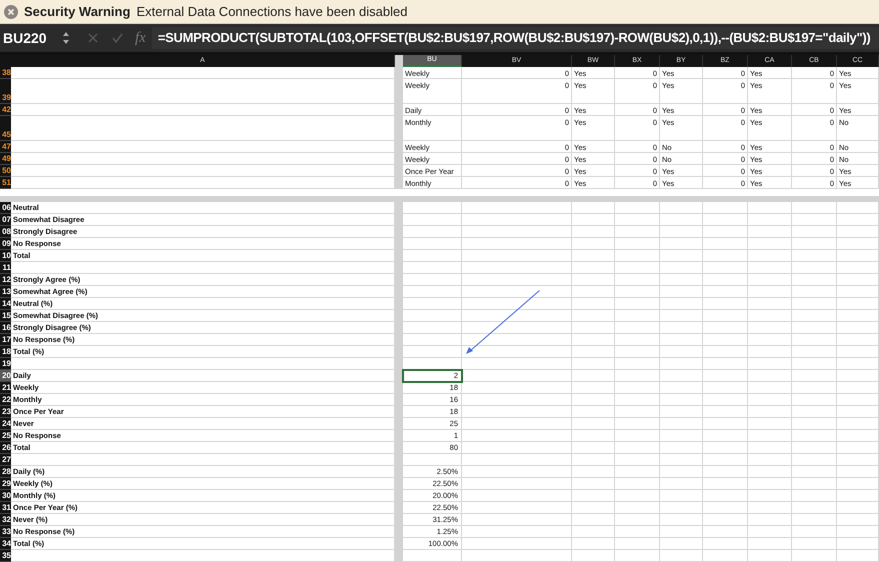 The width and height of the screenshot is (879, 562). Describe the element at coordinates (272, 11) in the screenshot. I see `warning-message: External Data Connections have been disabled` at that location.